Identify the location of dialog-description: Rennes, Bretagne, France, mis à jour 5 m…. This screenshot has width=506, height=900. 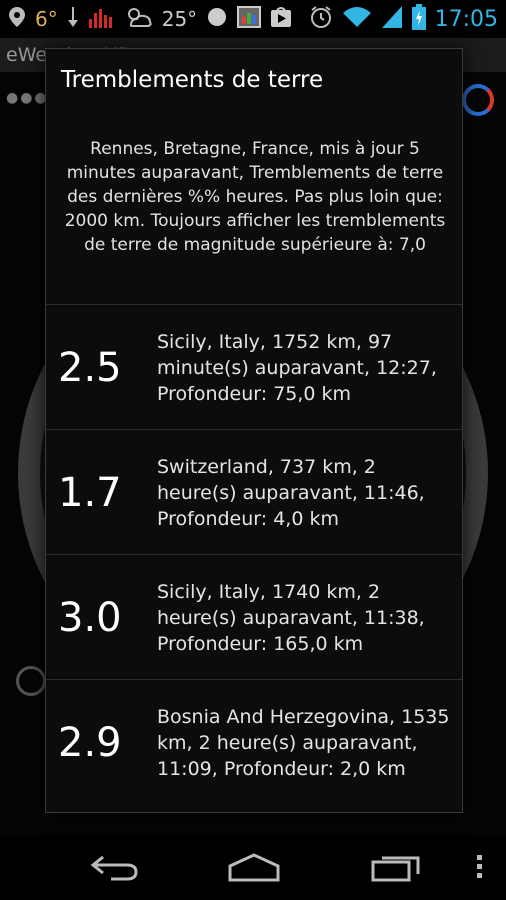
(255, 197).